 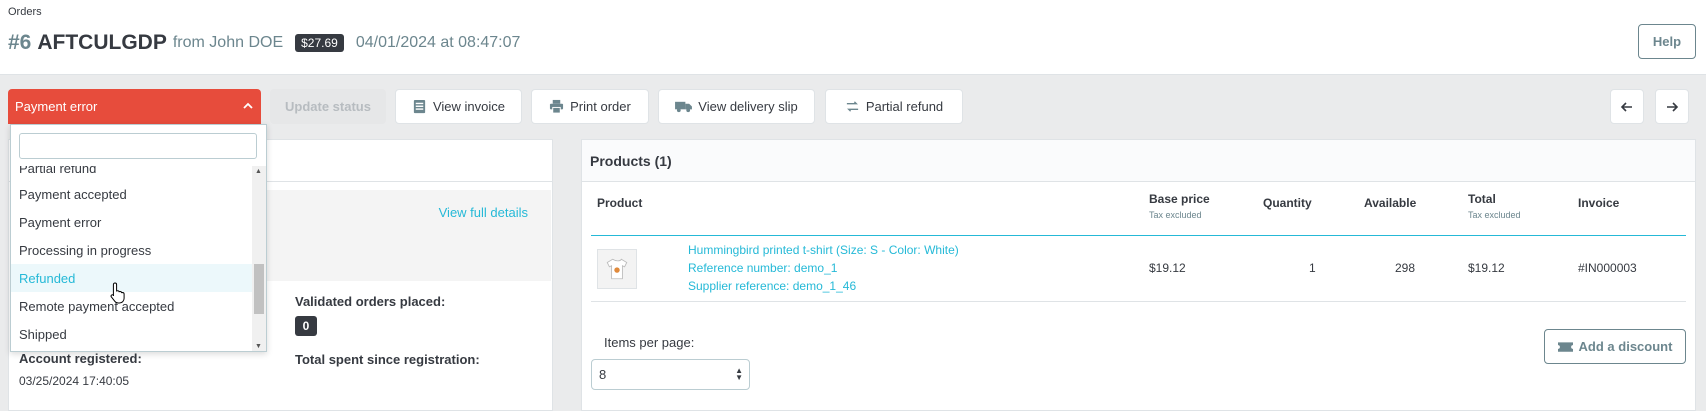 I want to click on table-row-divider, so click(x=1138, y=301).